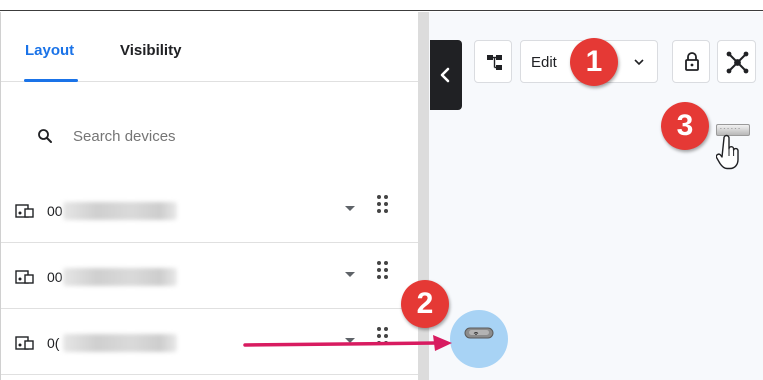 The width and height of the screenshot is (763, 380). Describe the element at coordinates (210, 47) in the screenshot. I see `panel-tabs: Layout Visibility` at that location.